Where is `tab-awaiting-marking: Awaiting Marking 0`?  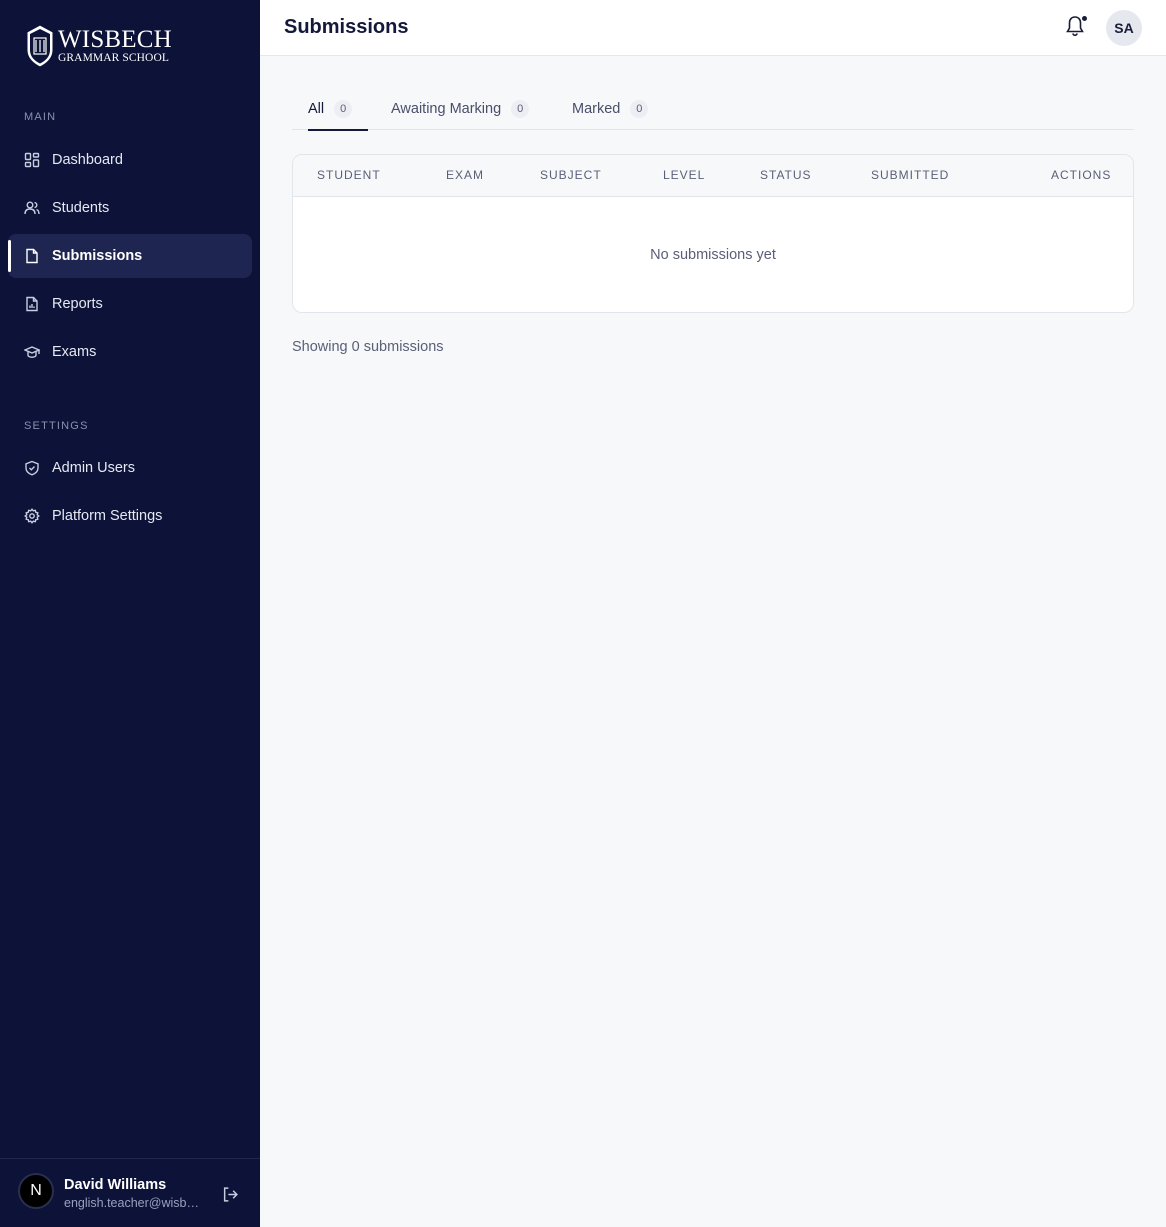
tab-awaiting-marking: Awaiting Marking 0 is located at coordinates (460, 109).